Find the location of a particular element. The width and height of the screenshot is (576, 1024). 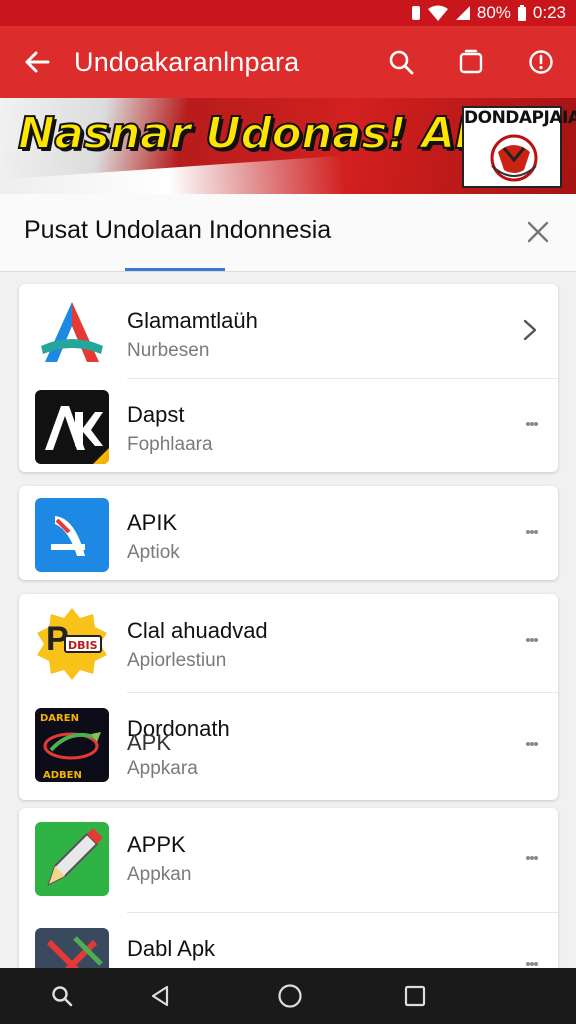

status-bar: 80% 0:23 is located at coordinates (288, 13).